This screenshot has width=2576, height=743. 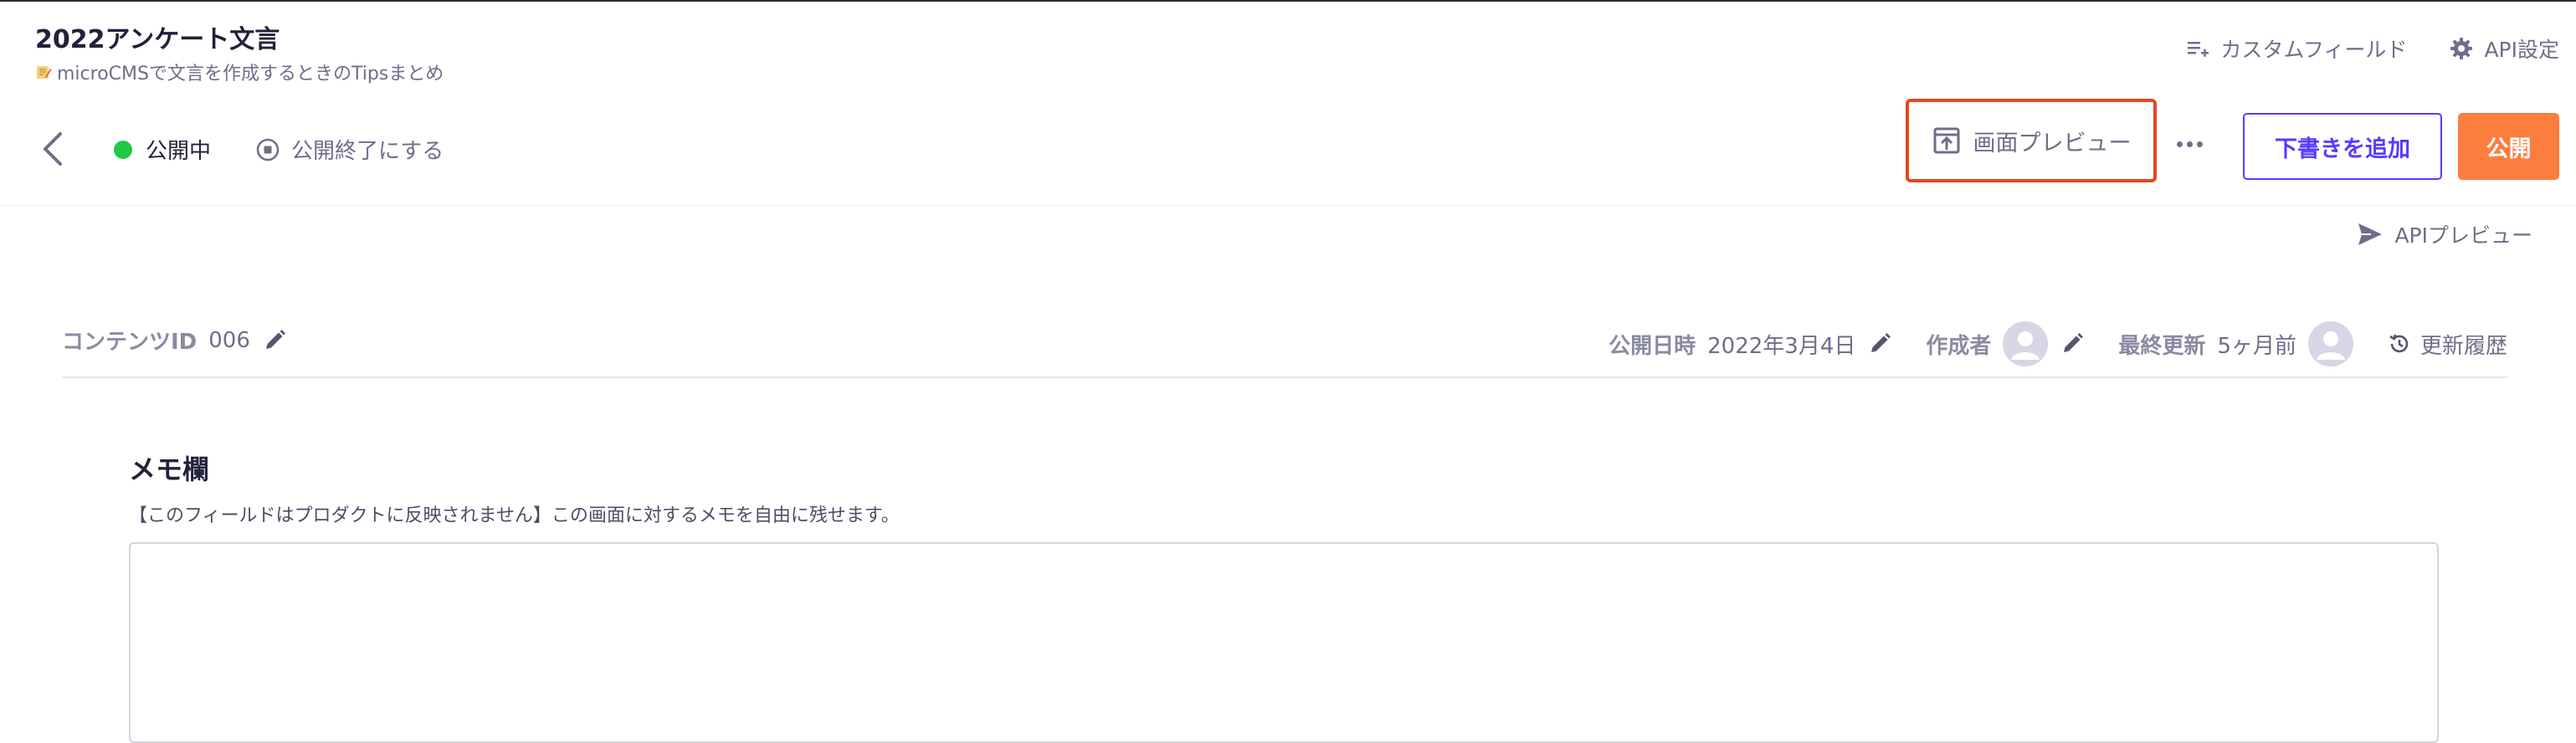 What do you see at coordinates (52, 149) in the screenshot?
I see `back-chevron-icon` at bounding box center [52, 149].